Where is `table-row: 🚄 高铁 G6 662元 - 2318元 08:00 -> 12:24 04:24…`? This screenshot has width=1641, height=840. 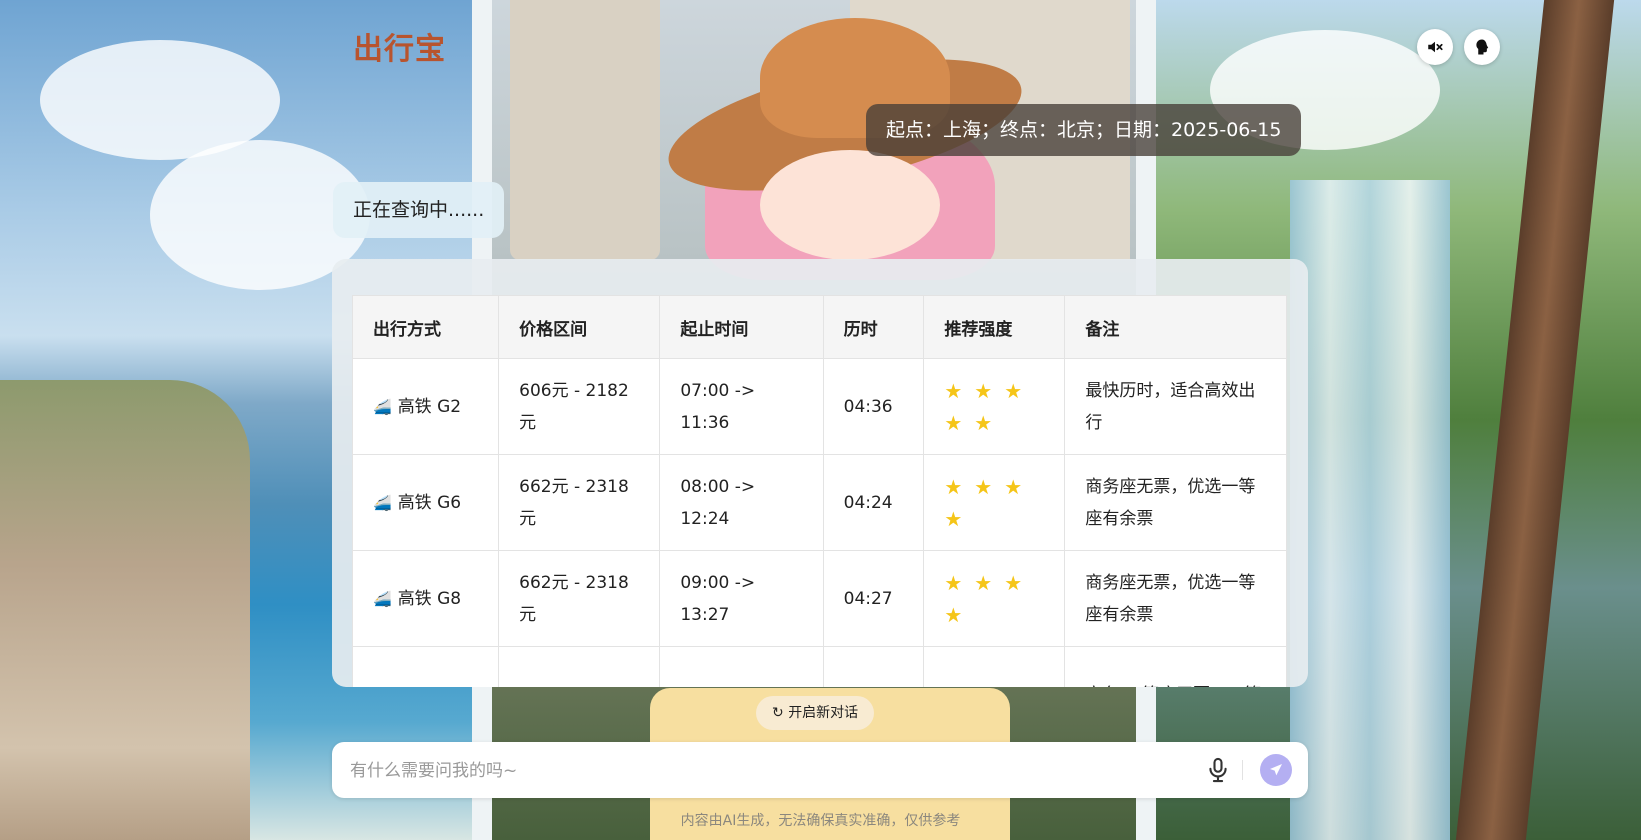 table-row: 🚄 高铁 G6 662元 - 2318元 08:00 -> 12:24 04:24… is located at coordinates (819, 502).